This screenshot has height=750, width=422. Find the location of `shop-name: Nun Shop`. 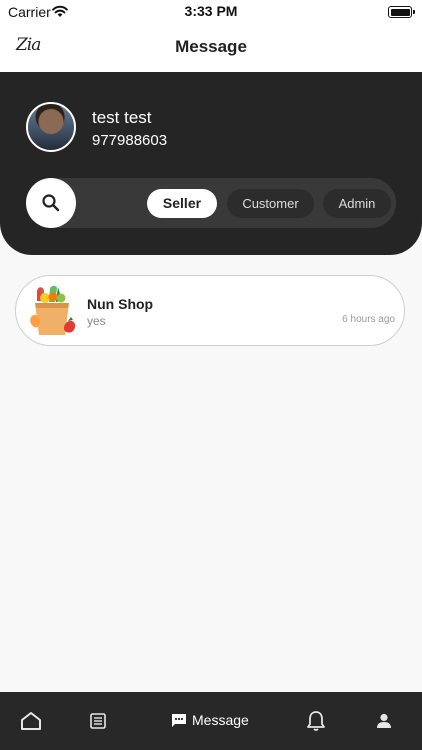

shop-name: Nun Shop is located at coordinates (120, 304).